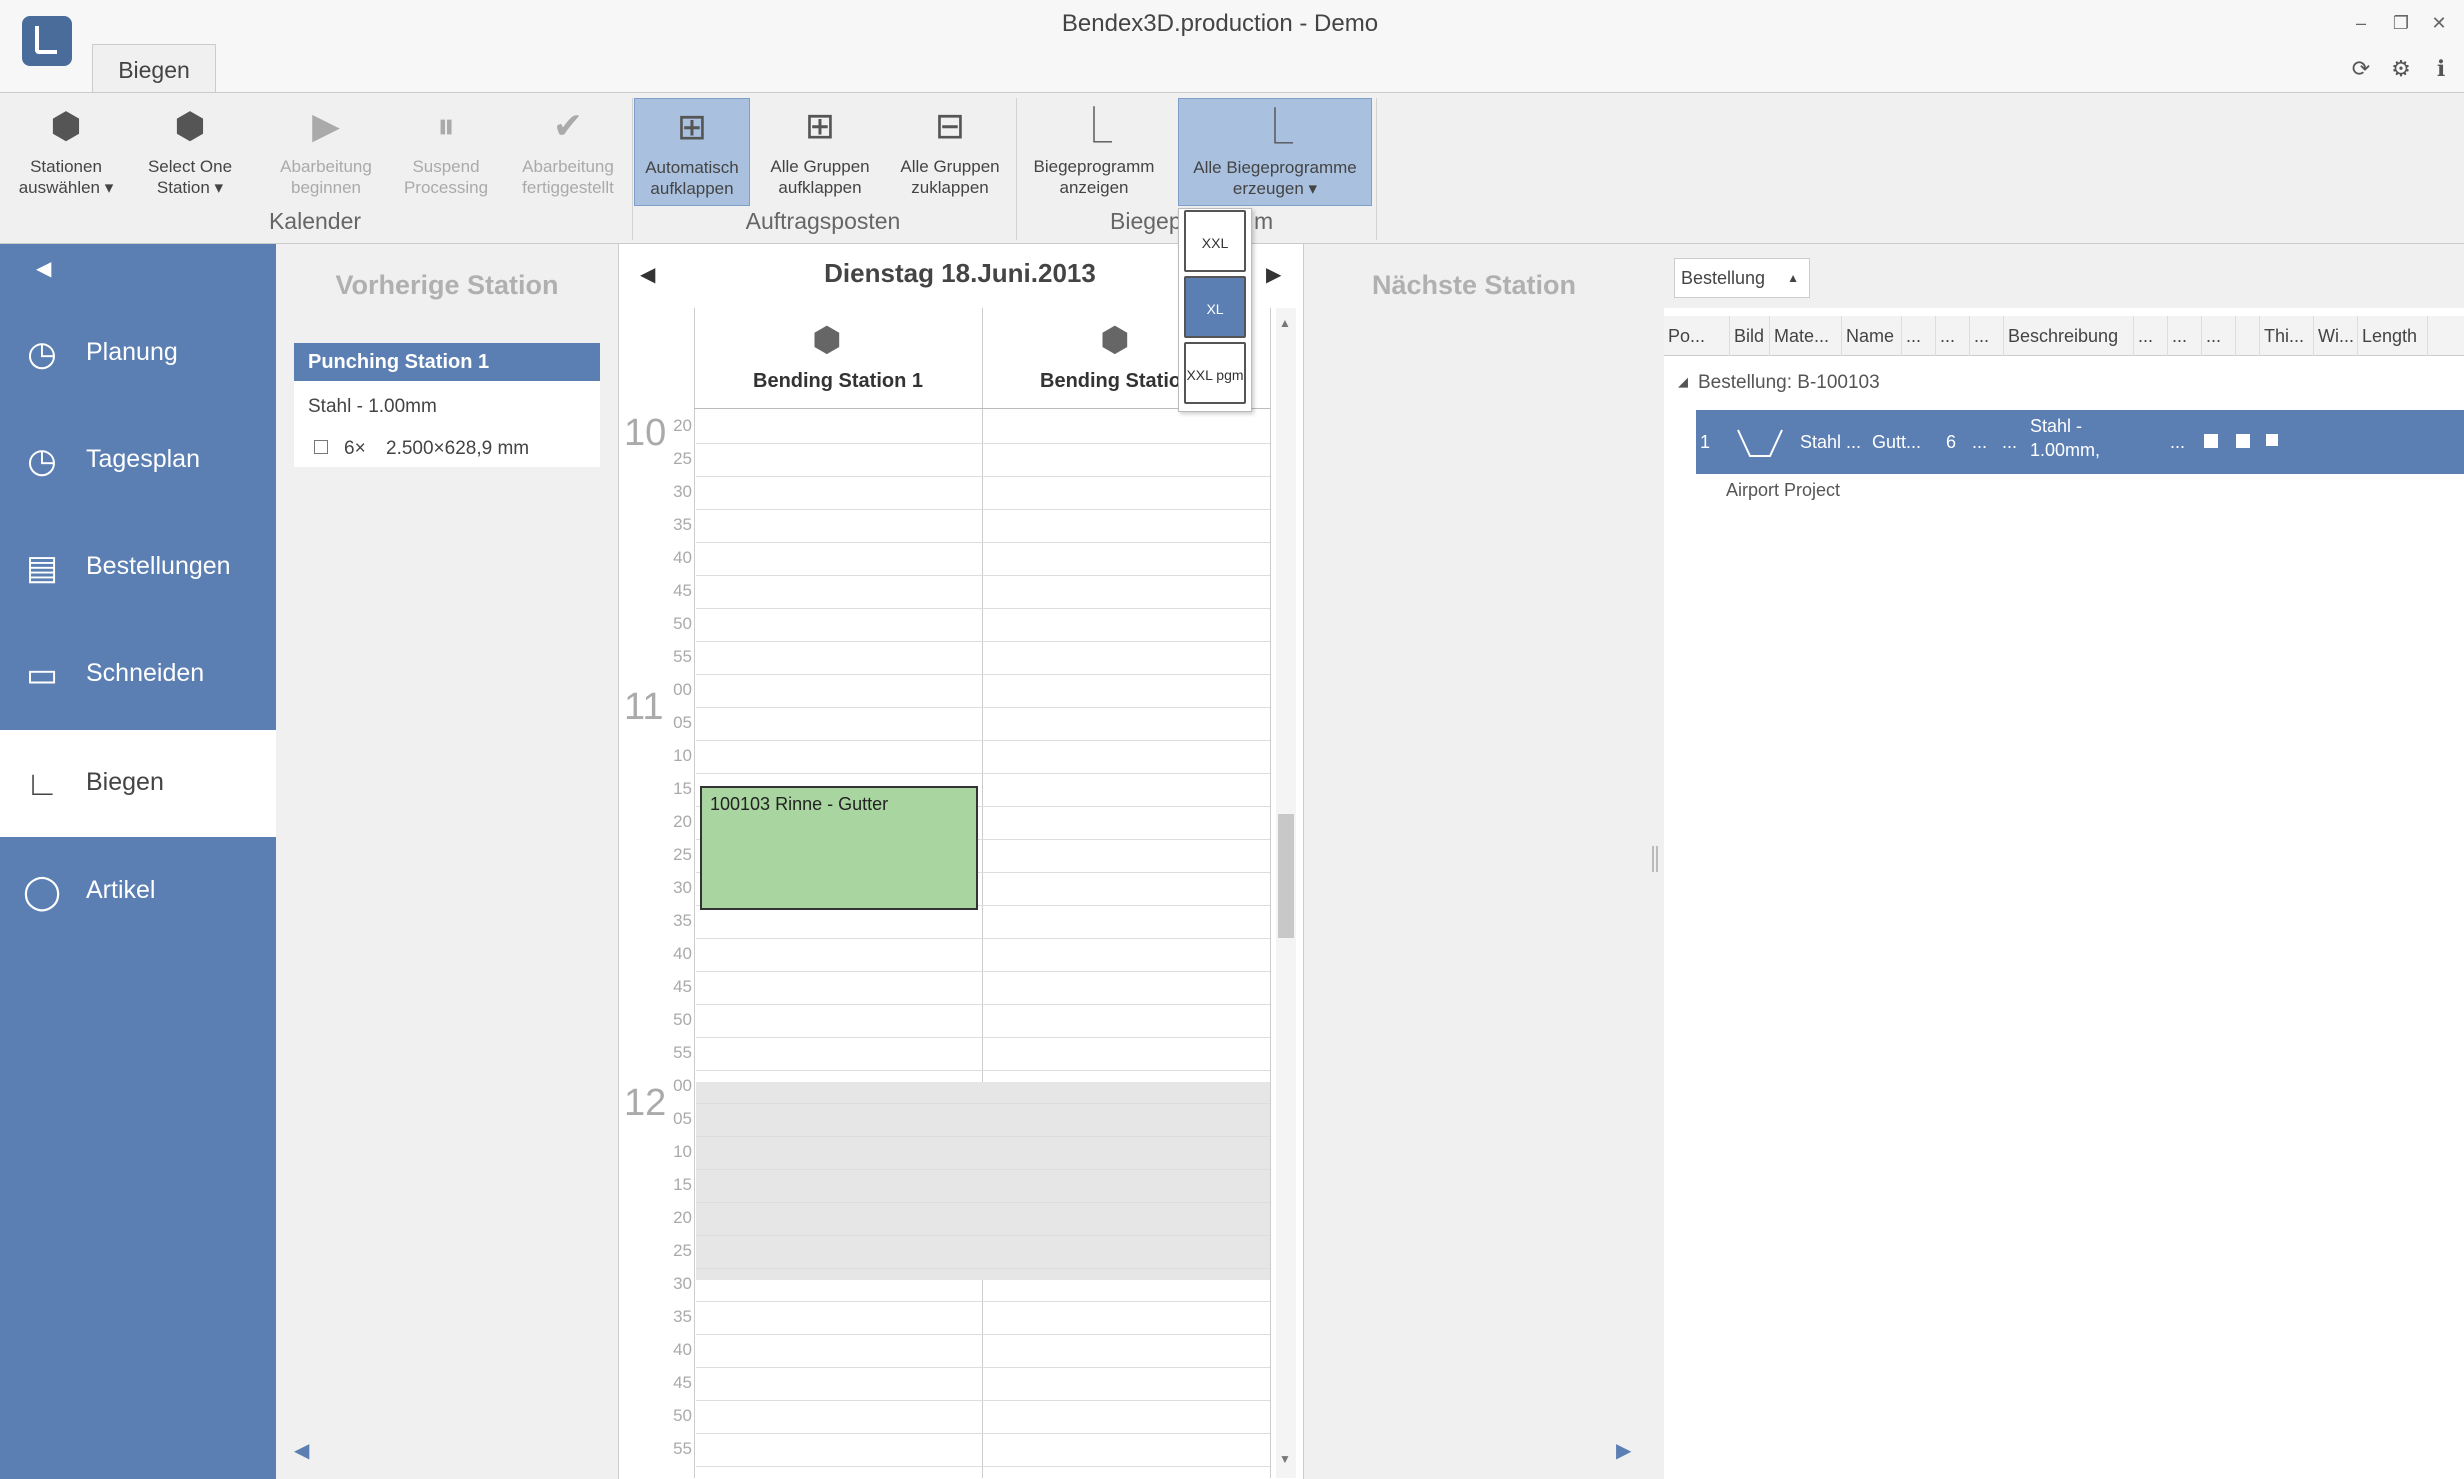  What do you see at coordinates (447, 285) in the screenshot?
I see `previous-station-title: Vorherige Station` at bounding box center [447, 285].